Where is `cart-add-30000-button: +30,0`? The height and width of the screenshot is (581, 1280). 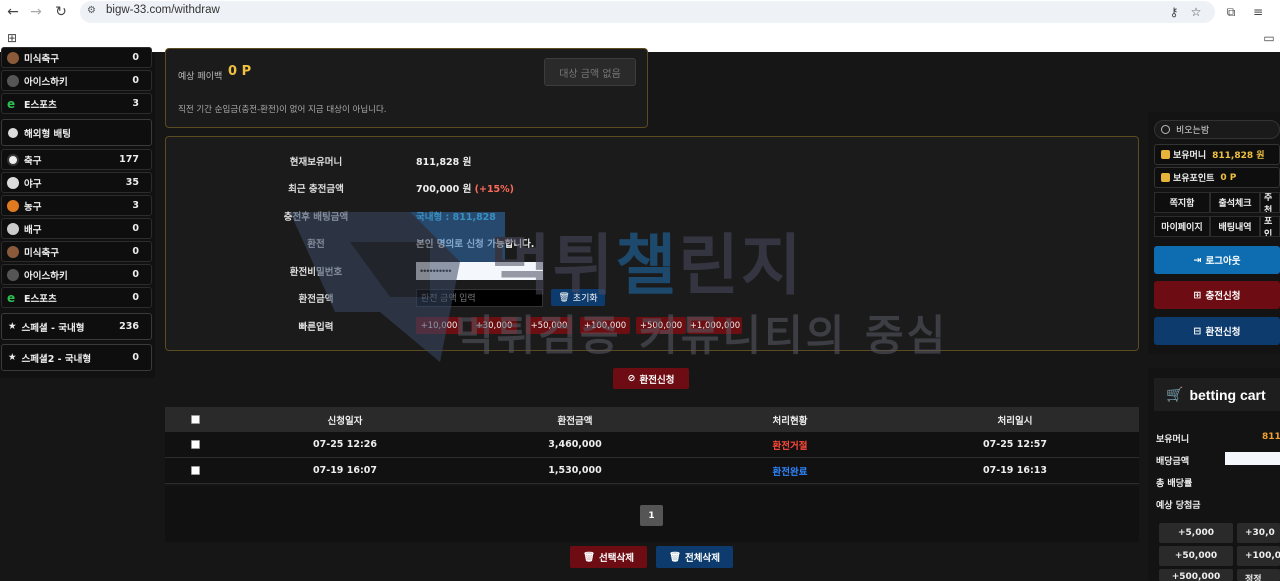 cart-add-30000-button: +30,0 is located at coordinates (1258, 533).